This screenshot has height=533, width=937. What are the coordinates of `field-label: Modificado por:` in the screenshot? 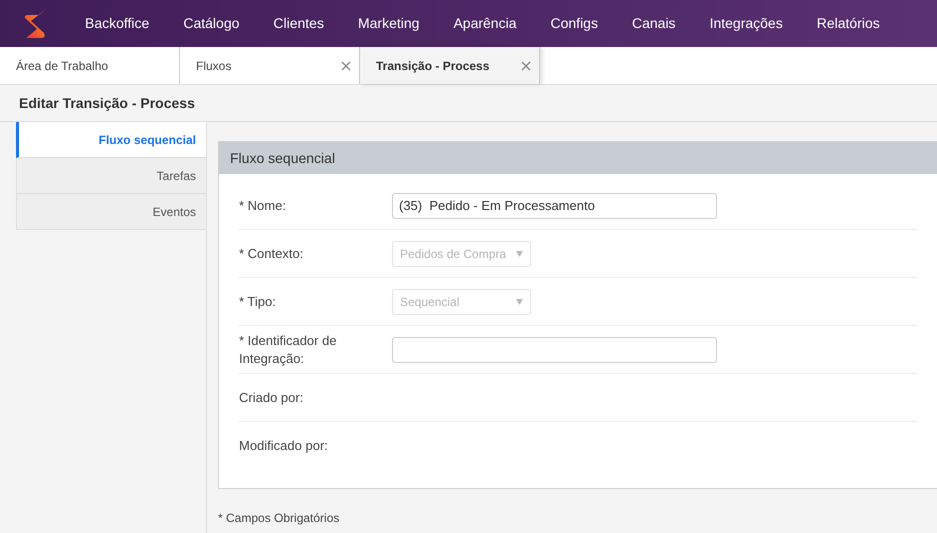 It's located at (284, 446).